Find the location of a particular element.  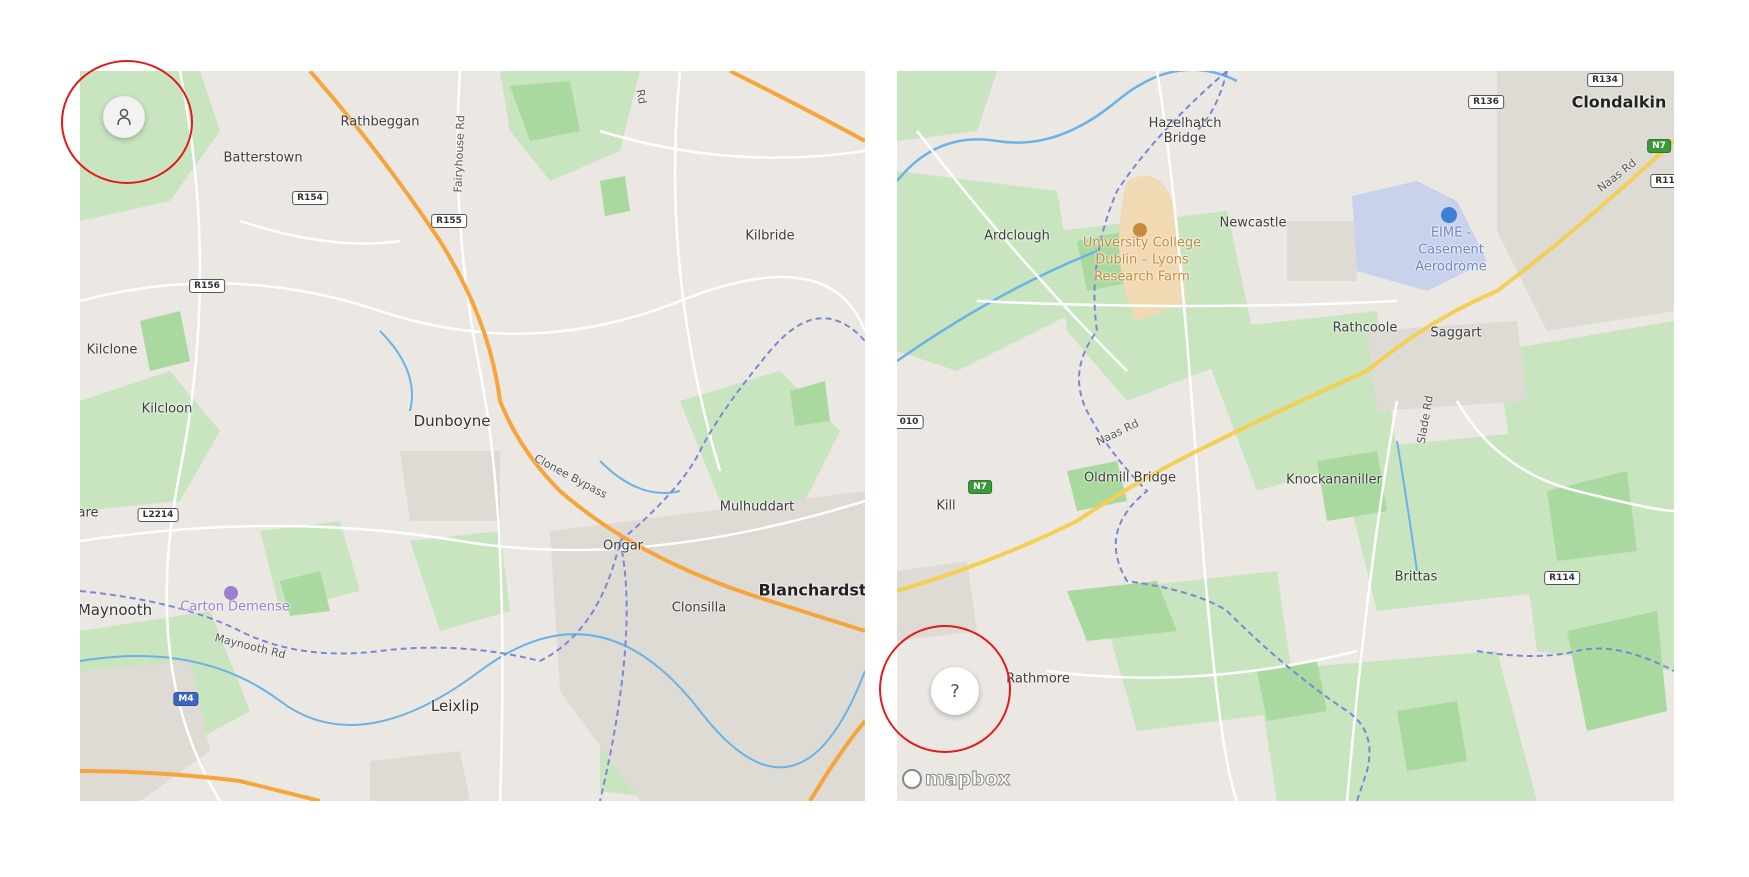

place-carton-demesne: Carton Demense is located at coordinates (235, 607).